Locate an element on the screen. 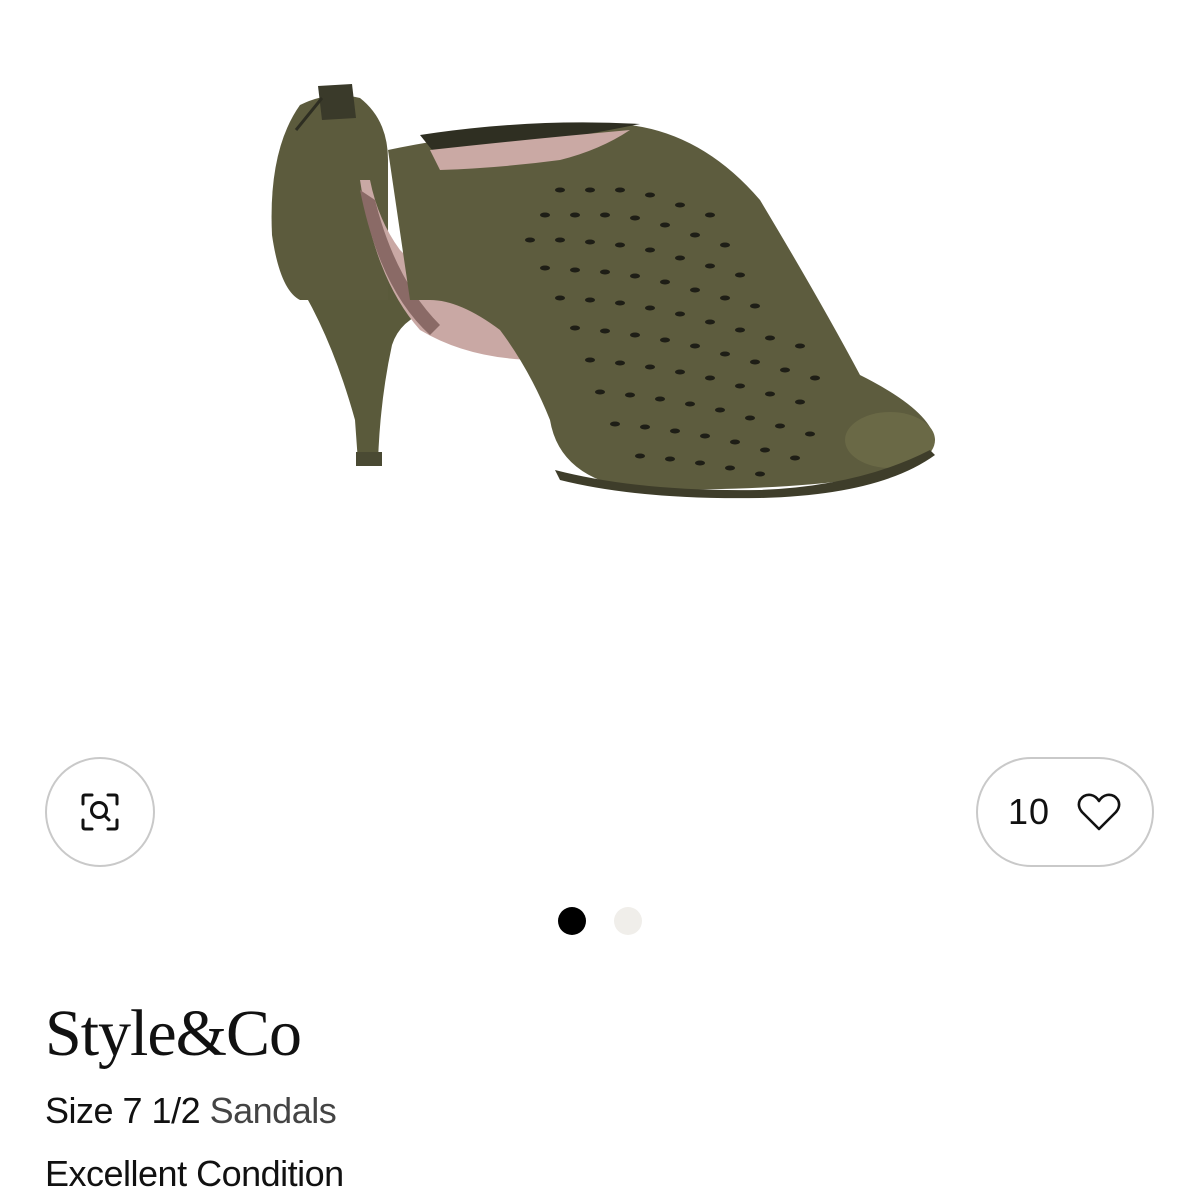 The width and height of the screenshot is (1200, 1203). condition-label: Excellent Condition is located at coordinates (194, 1173).